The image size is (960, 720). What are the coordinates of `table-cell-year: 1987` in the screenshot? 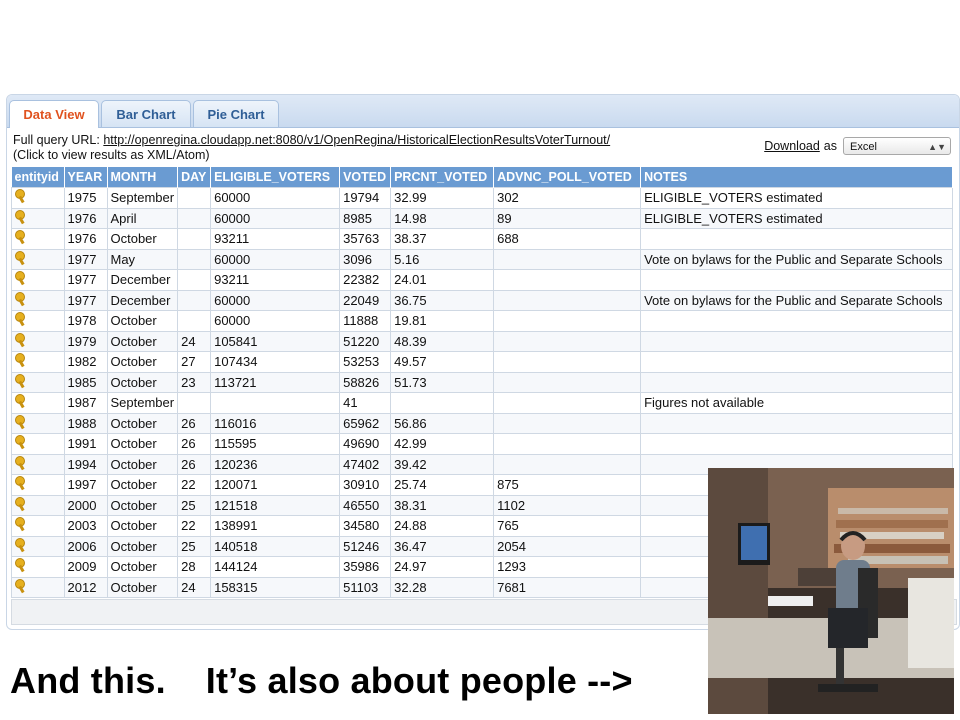 It's located at (85, 403).